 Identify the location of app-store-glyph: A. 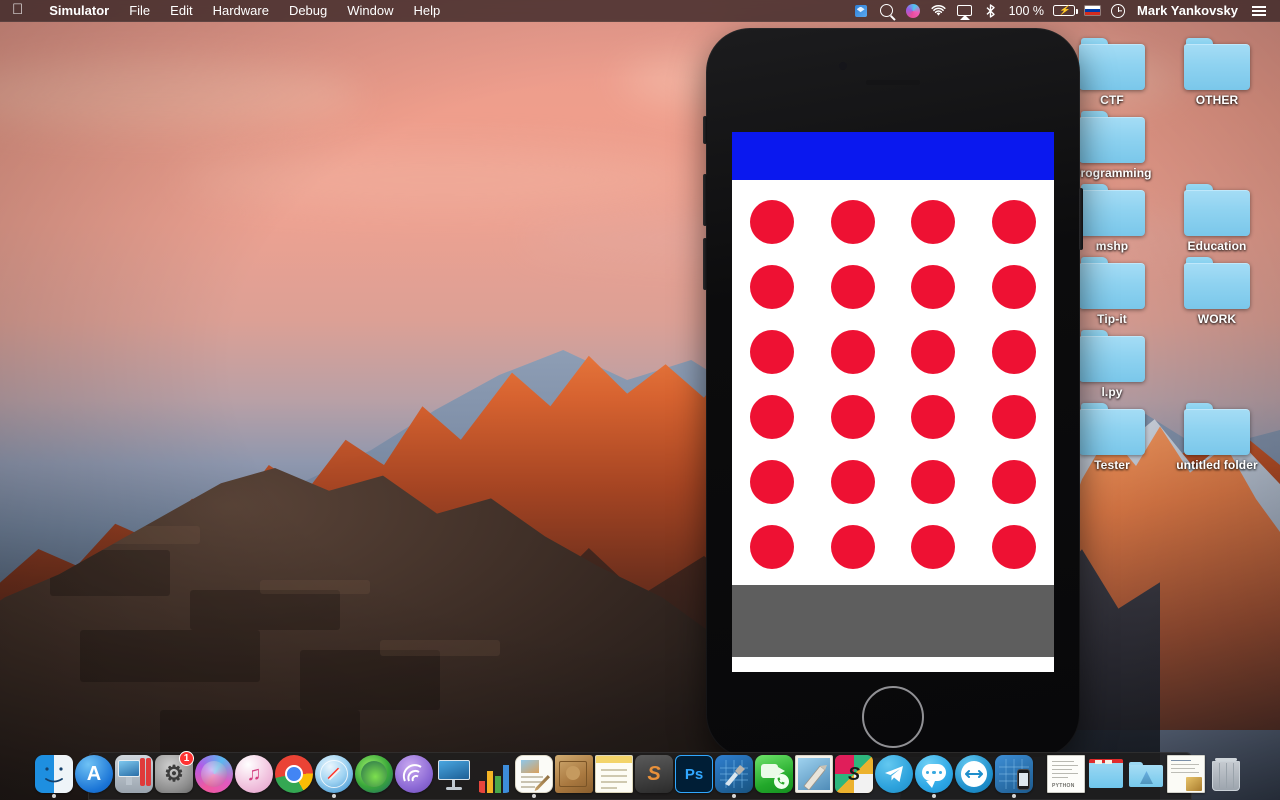
(94, 773).